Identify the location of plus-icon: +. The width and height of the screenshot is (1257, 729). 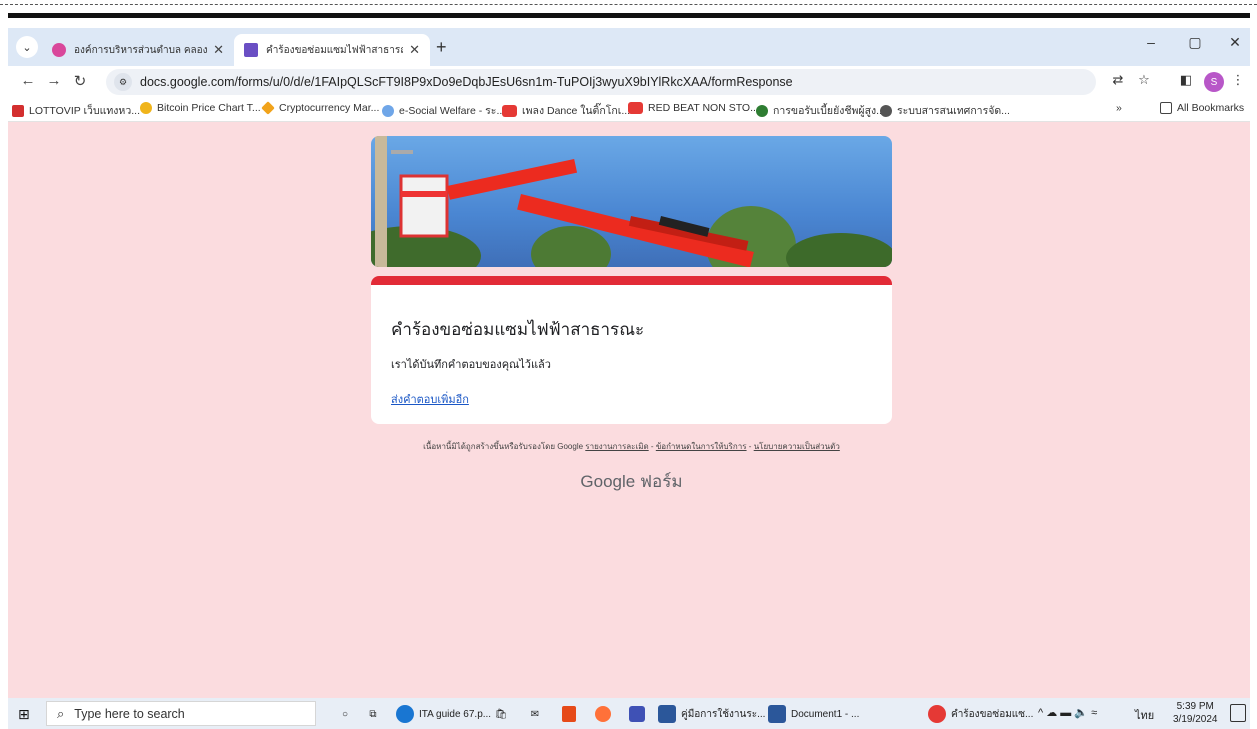
(441, 47).